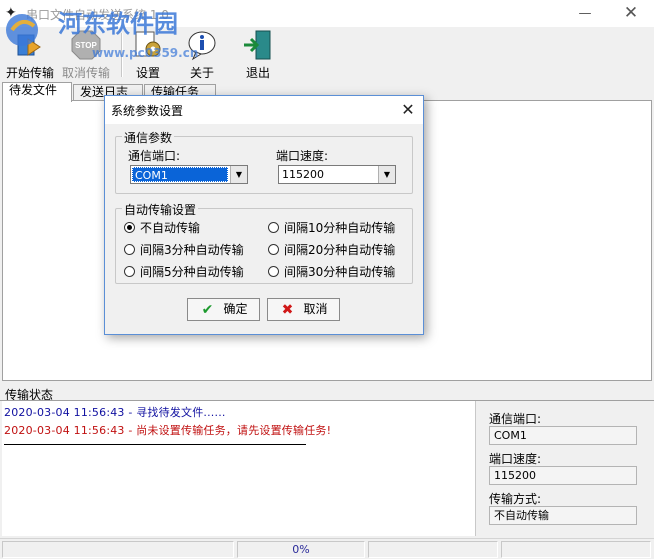 The width and height of the screenshot is (654, 559). Describe the element at coordinates (337, 174) in the screenshot. I see `speed-select: 115200 ▼` at that location.